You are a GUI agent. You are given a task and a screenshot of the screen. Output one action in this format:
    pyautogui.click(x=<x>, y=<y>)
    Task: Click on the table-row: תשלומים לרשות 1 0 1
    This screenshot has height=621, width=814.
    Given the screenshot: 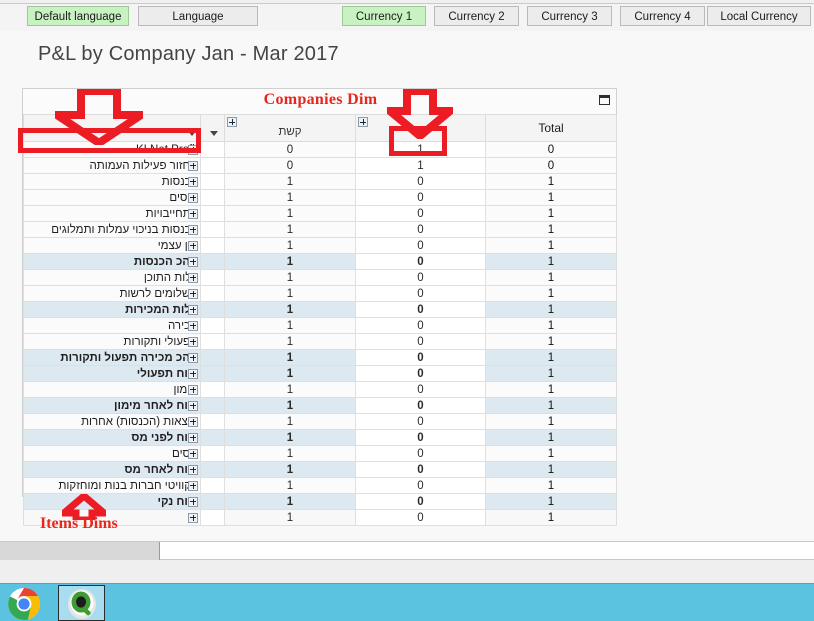 What is the action you would take?
    pyautogui.click(x=320, y=293)
    